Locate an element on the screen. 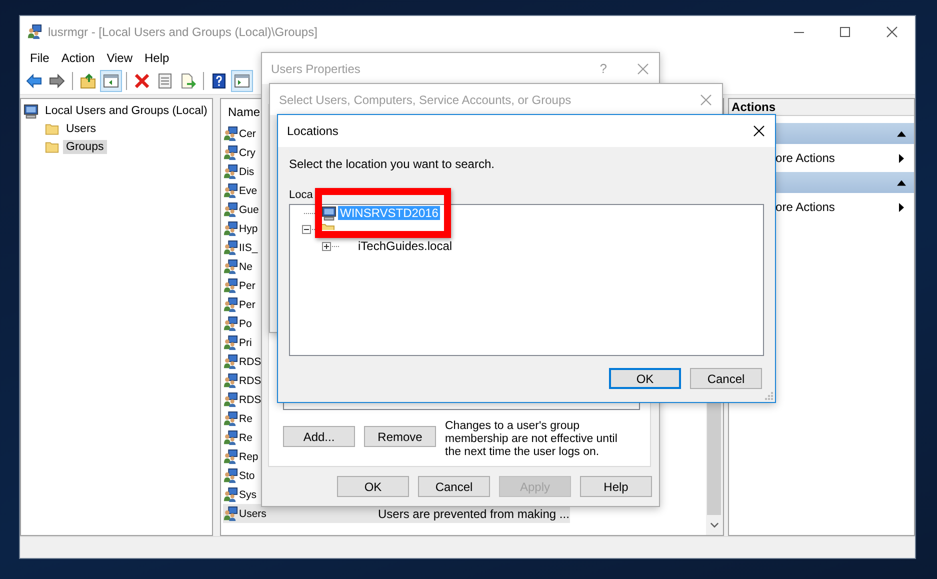  actions-title: Actions is located at coordinates (754, 107).